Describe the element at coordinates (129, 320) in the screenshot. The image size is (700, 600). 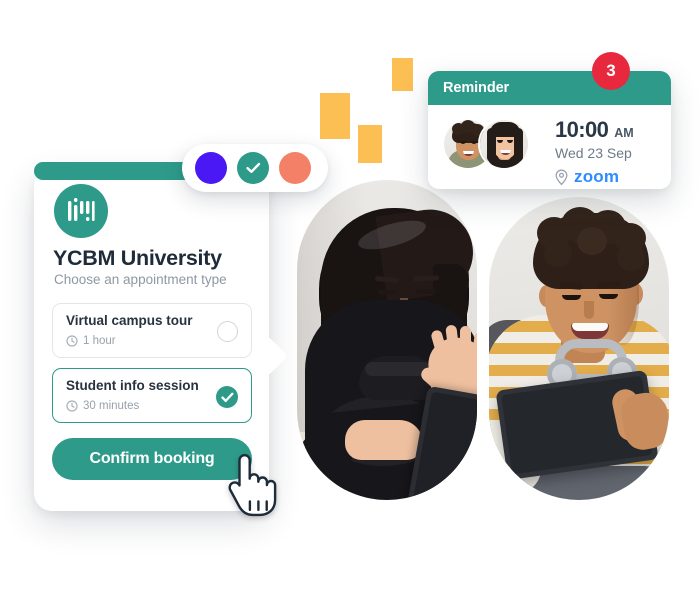
I see `appointment-option-label: Virtual campus tour` at that location.